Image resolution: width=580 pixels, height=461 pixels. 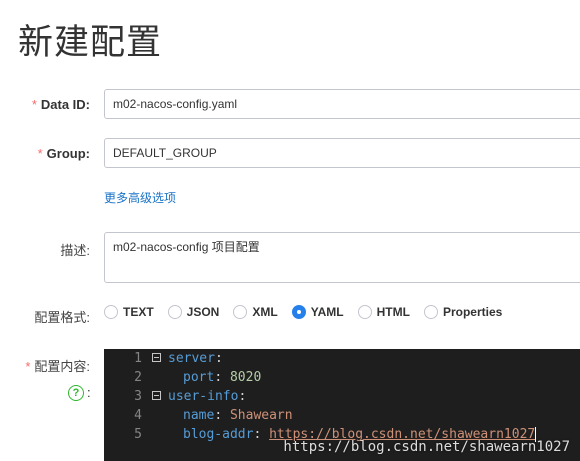 I want to click on format-radio-yaml: YAML, so click(x=317, y=312).